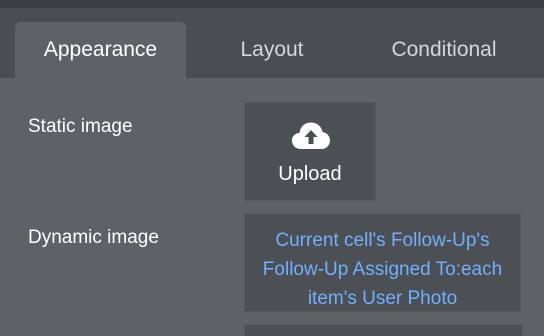 The image size is (544, 336). I want to click on dynamic-image-label: Dynamic image, so click(93, 237).